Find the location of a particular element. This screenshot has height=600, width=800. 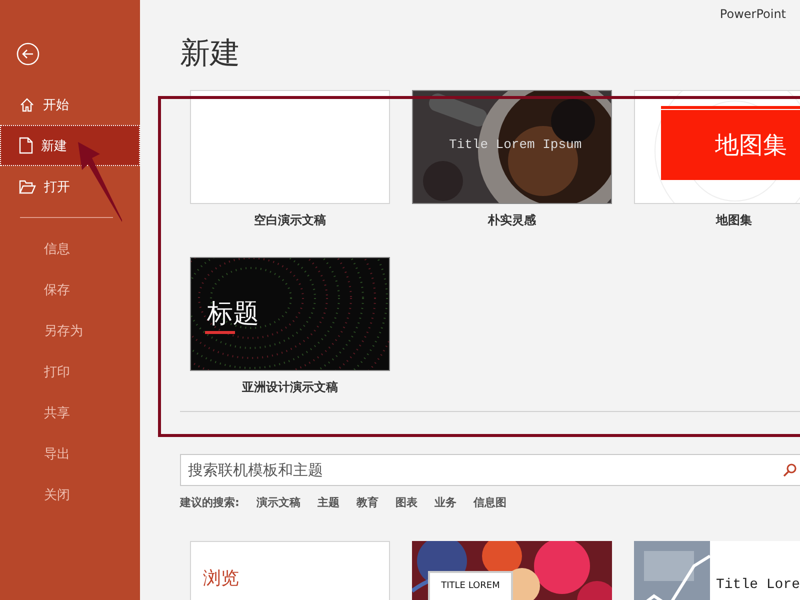

browse-label: 浏览 is located at coordinates (221, 578).